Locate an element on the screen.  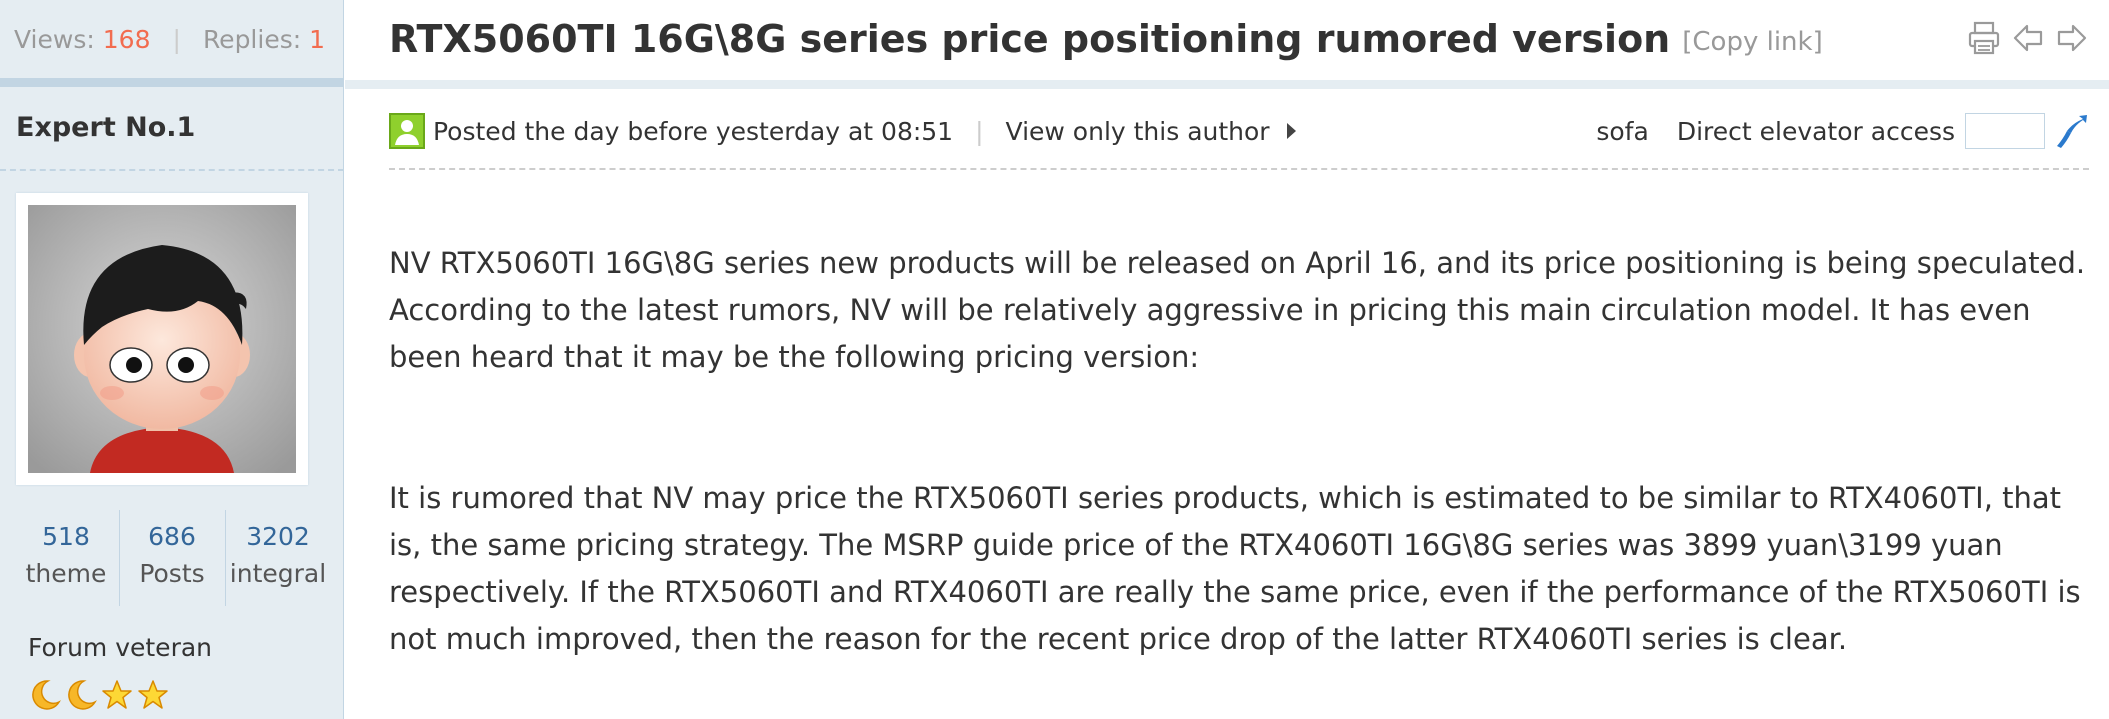
floor-jump-input is located at coordinates (2005, 131).